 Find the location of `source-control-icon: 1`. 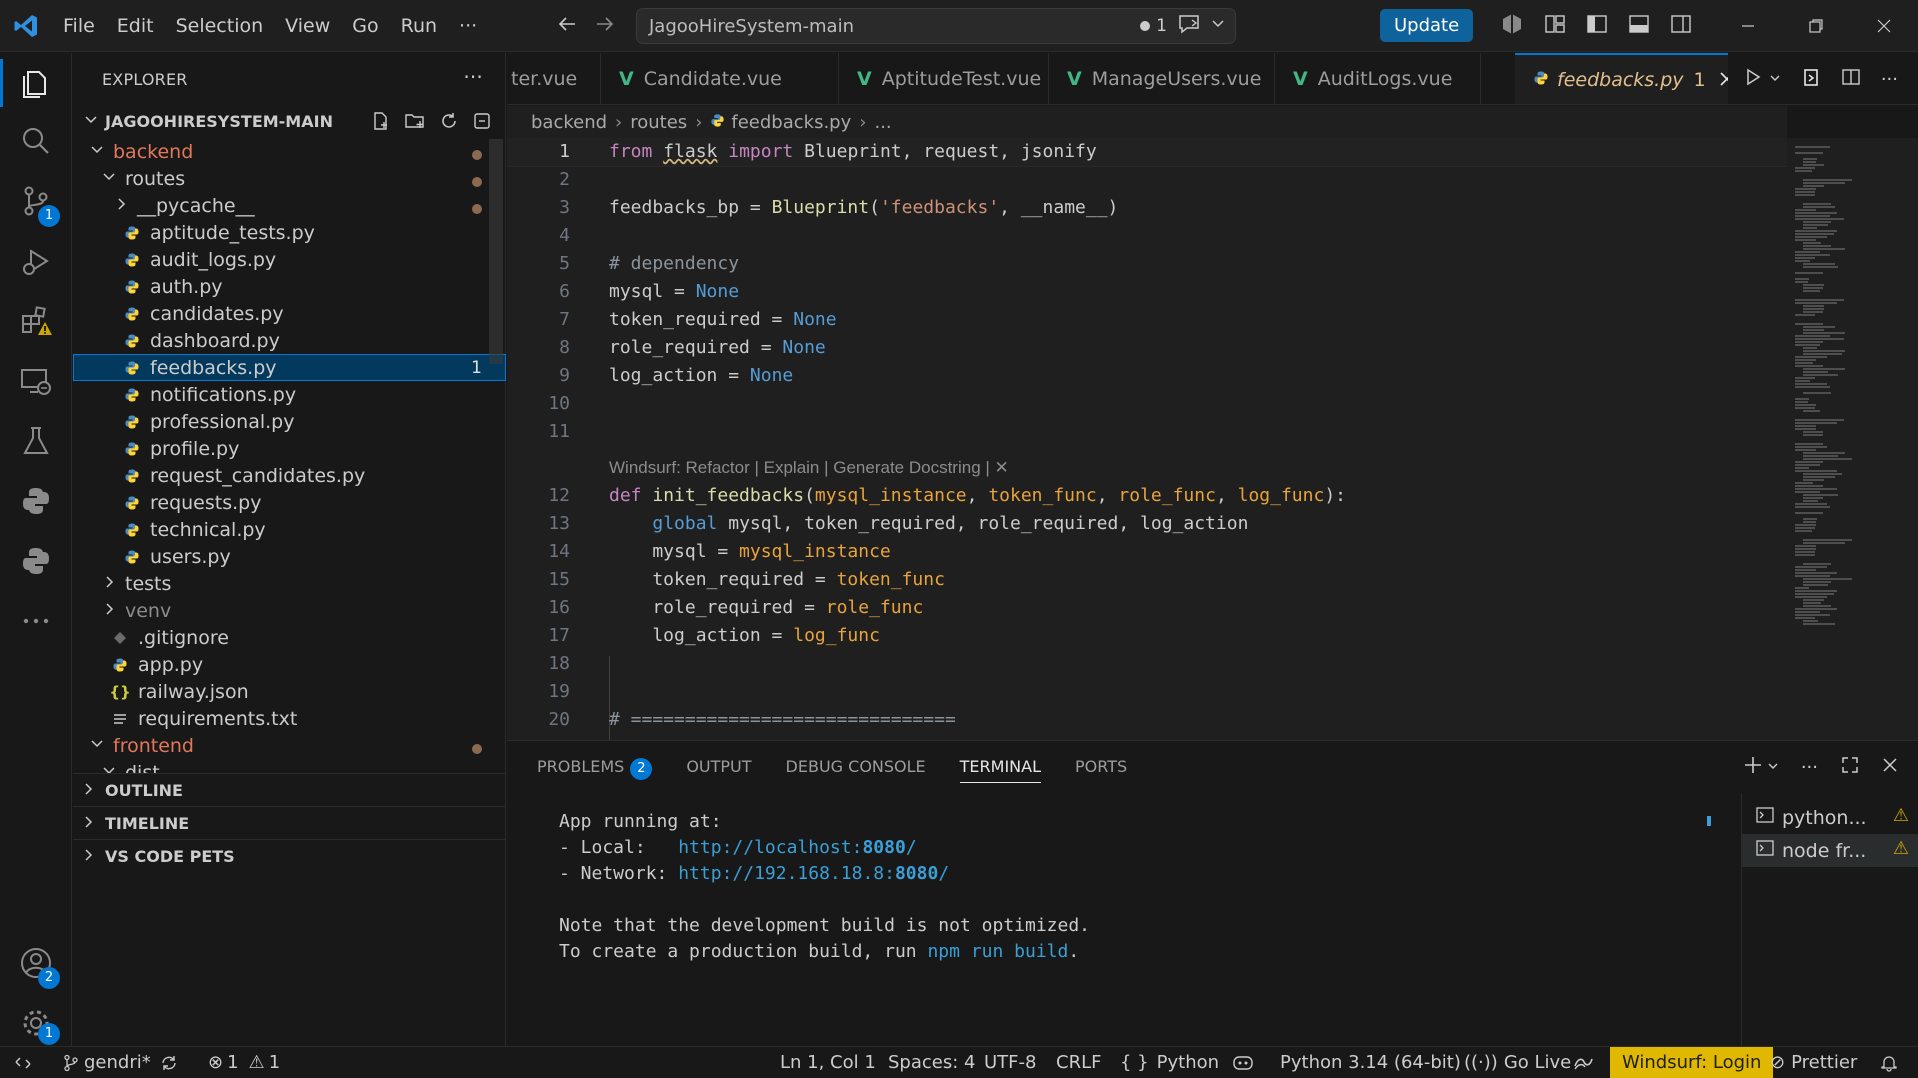

source-control-icon: 1 is located at coordinates (36, 201).